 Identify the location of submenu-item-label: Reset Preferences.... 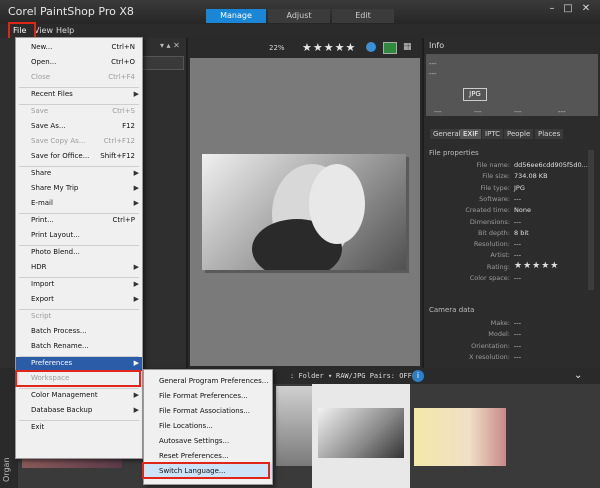
(194, 456).